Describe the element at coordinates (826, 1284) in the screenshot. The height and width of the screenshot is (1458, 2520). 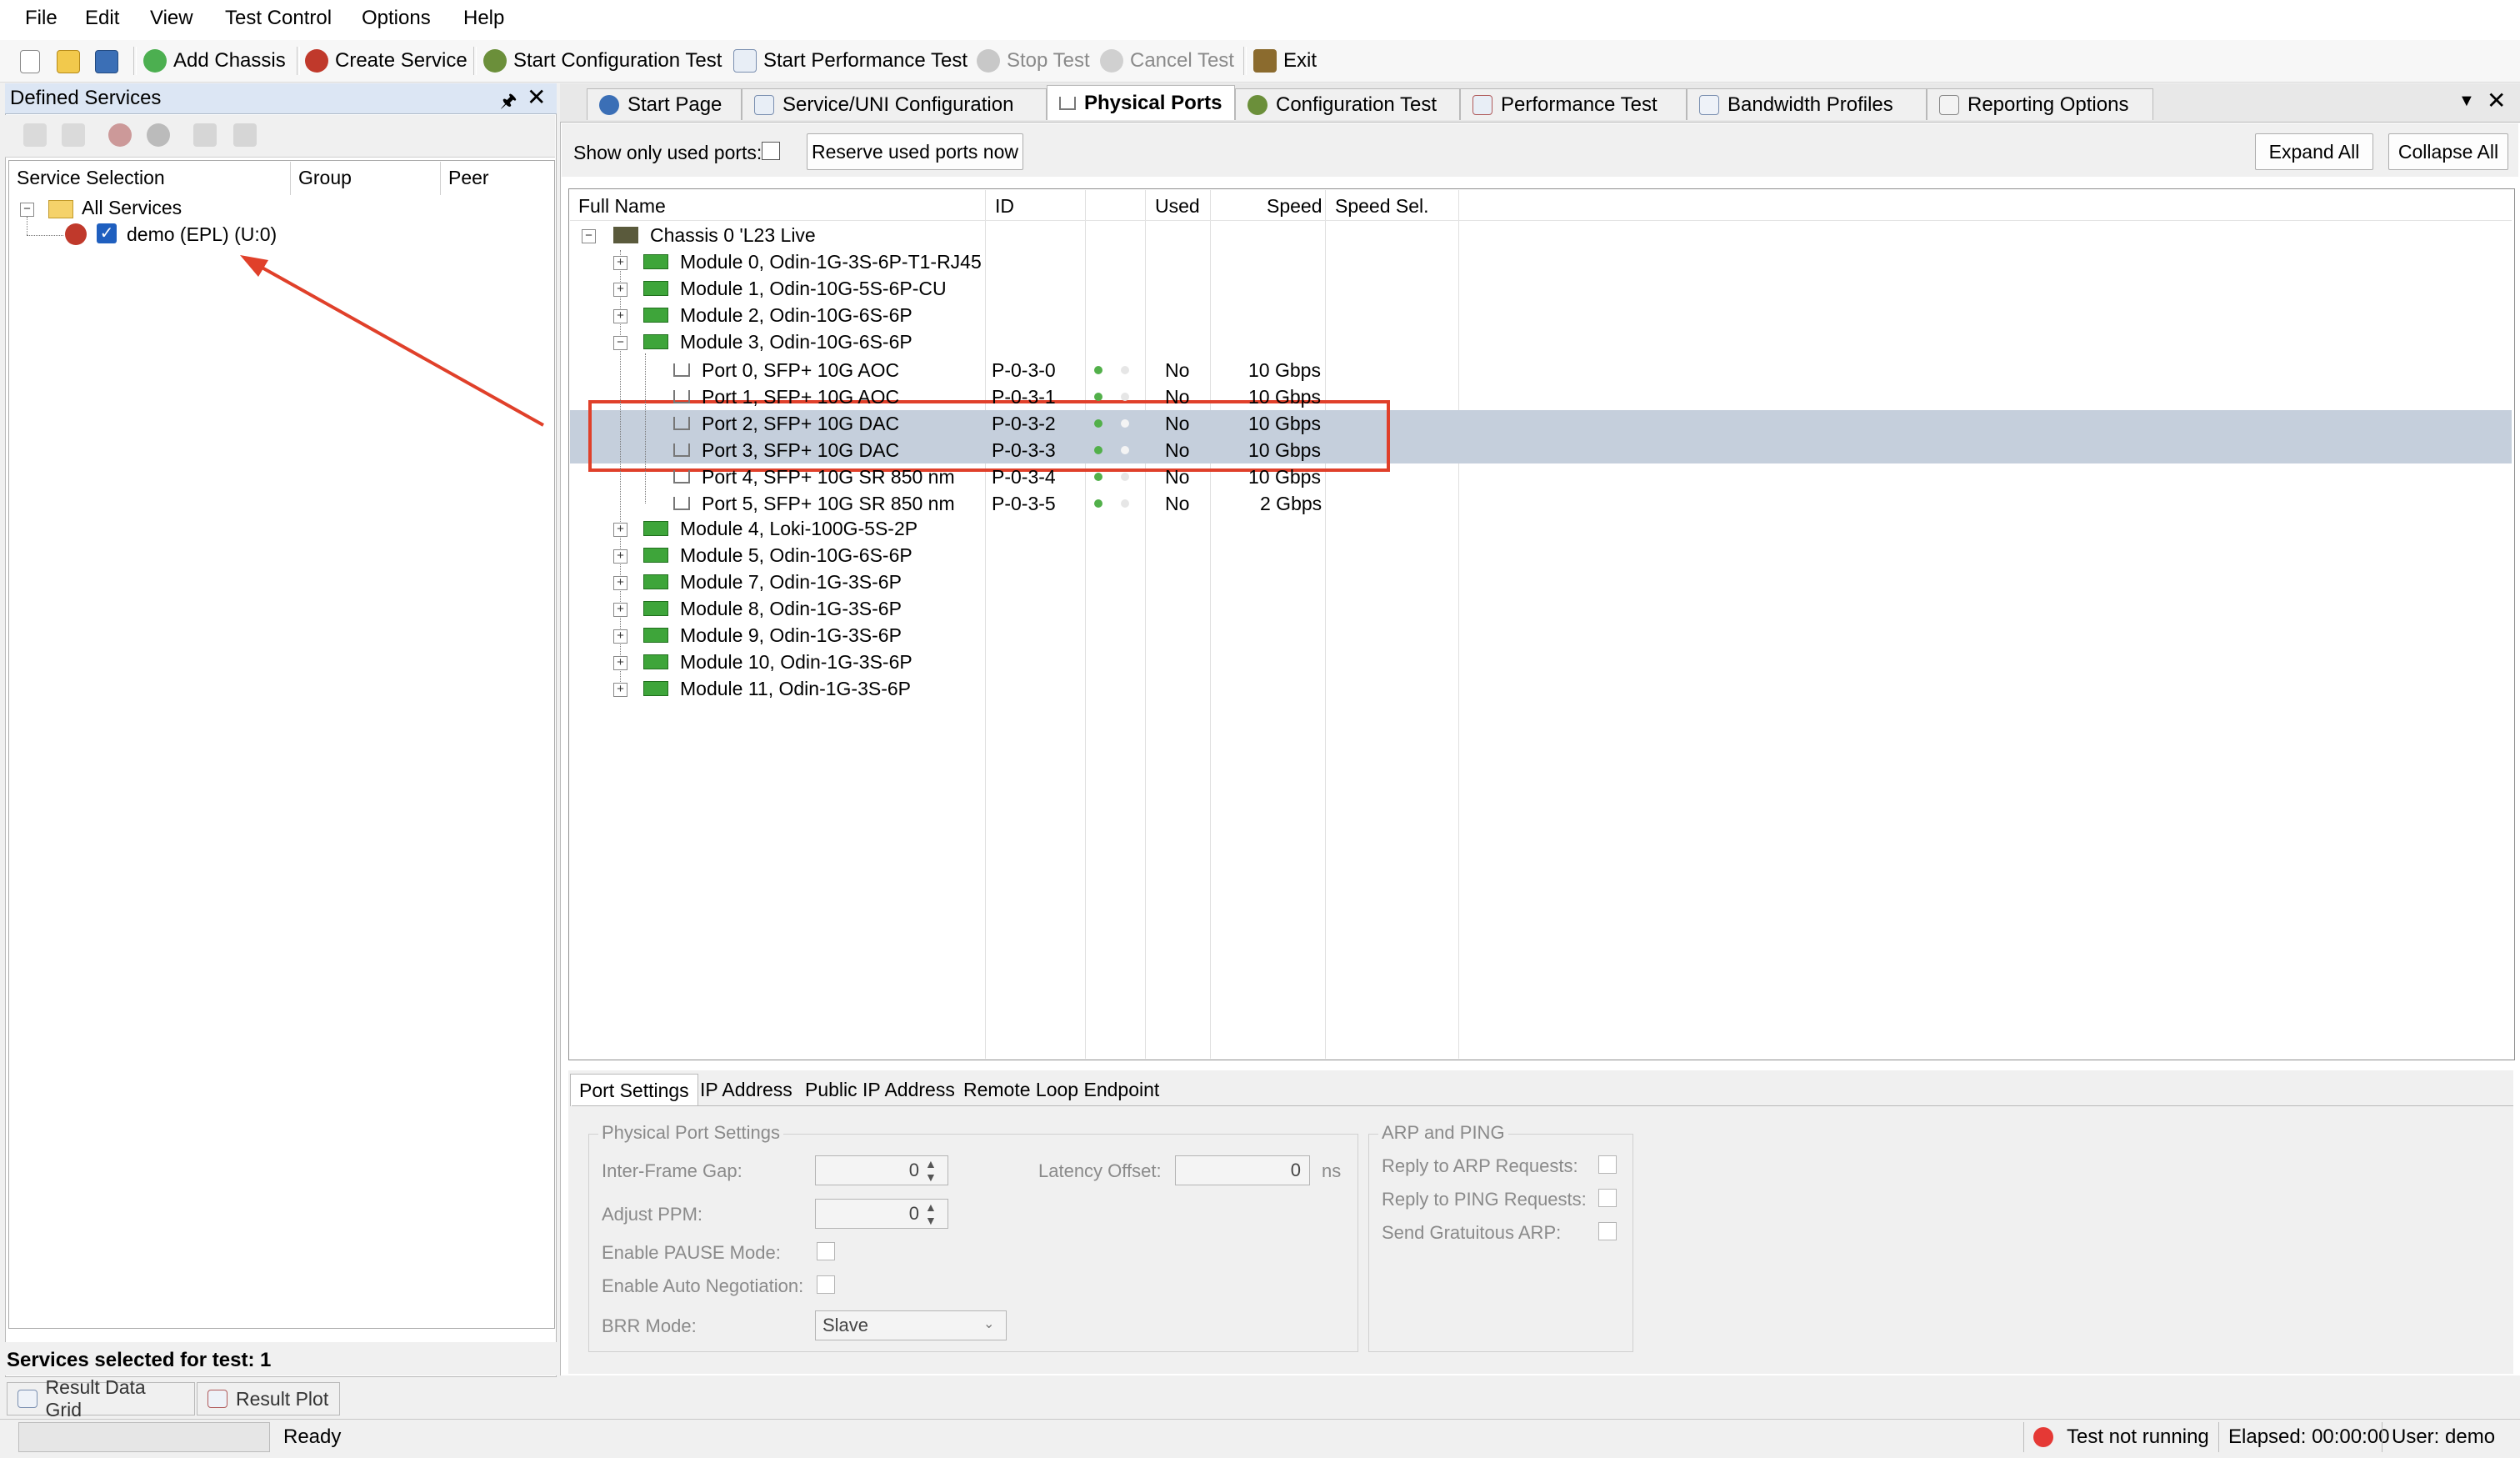
I see `auto-negotiation-checkbox` at that location.